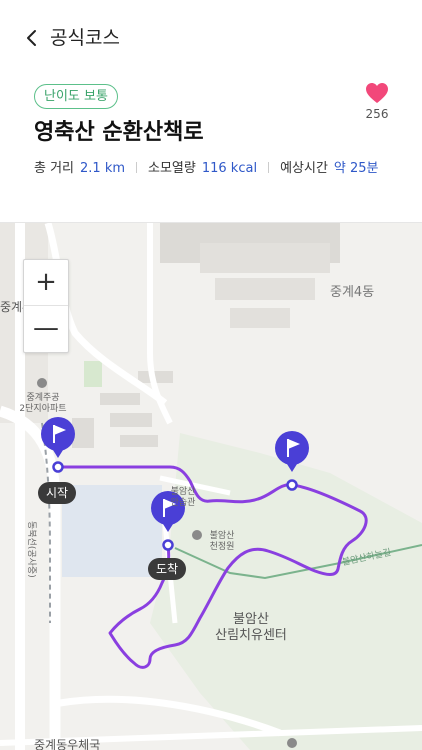 This screenshot has width=422, height=750. Describe the element at coordinates (172, 168) in the screenshot. I see `stat-label: 소모열량` at that location.